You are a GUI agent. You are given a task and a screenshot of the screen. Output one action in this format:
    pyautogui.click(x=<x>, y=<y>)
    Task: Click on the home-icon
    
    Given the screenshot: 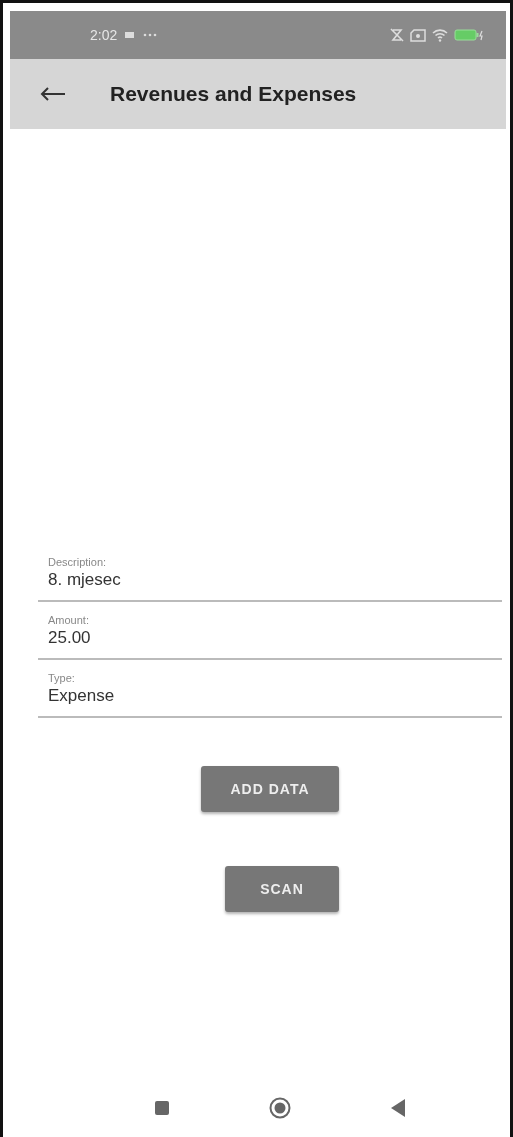 What is the action you would take?
    pyautogui.click(x=280, y=1108)
    